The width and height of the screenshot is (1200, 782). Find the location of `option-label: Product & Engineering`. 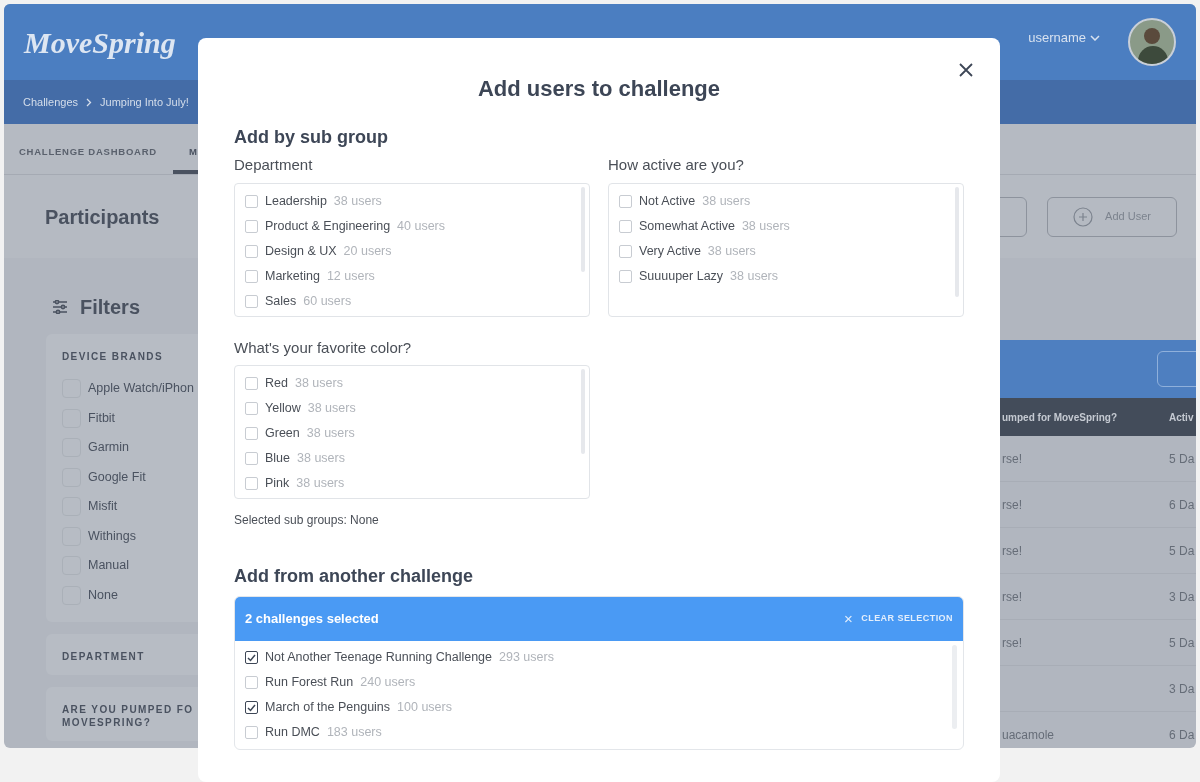

option-label: Product & Engineering is located at coordinates (328, 226).